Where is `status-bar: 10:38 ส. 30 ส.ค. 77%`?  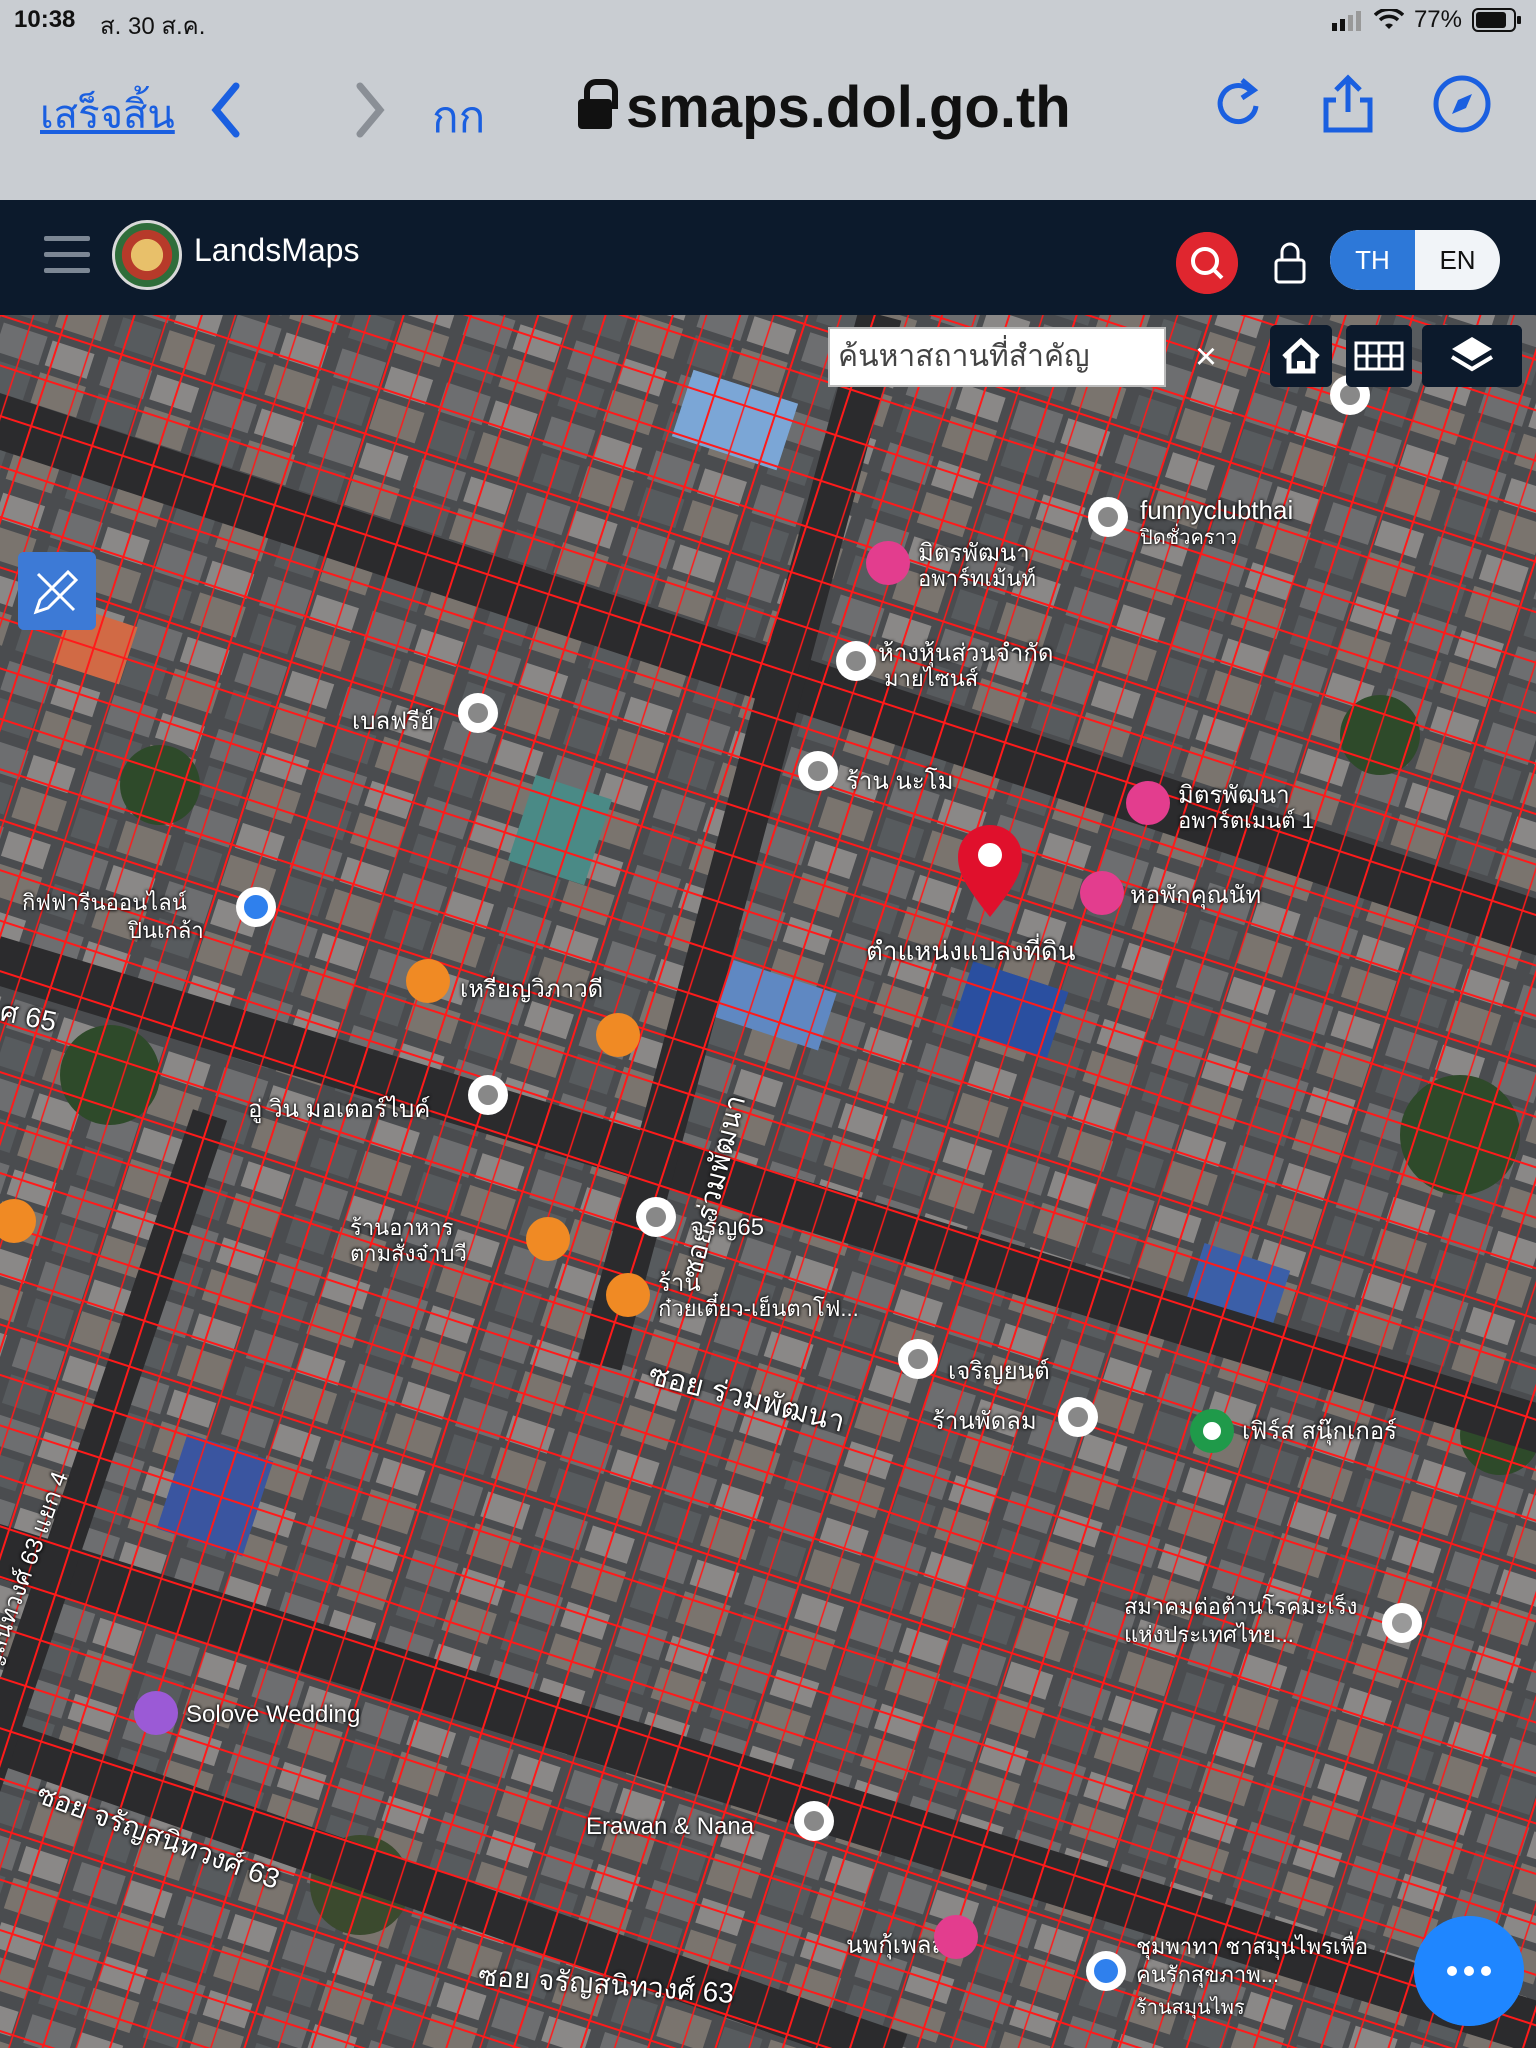 status-bar: 10:38 ส. 30 ส.ค. 77% is located at coordinates (768, 20).